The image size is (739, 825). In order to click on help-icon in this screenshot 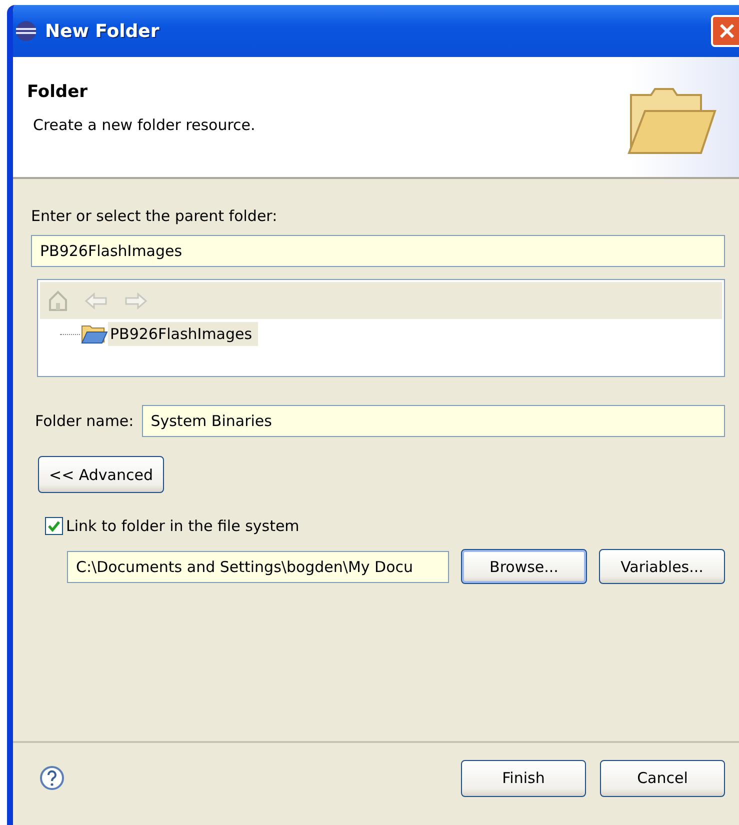, I will do `click(52, 778)`.